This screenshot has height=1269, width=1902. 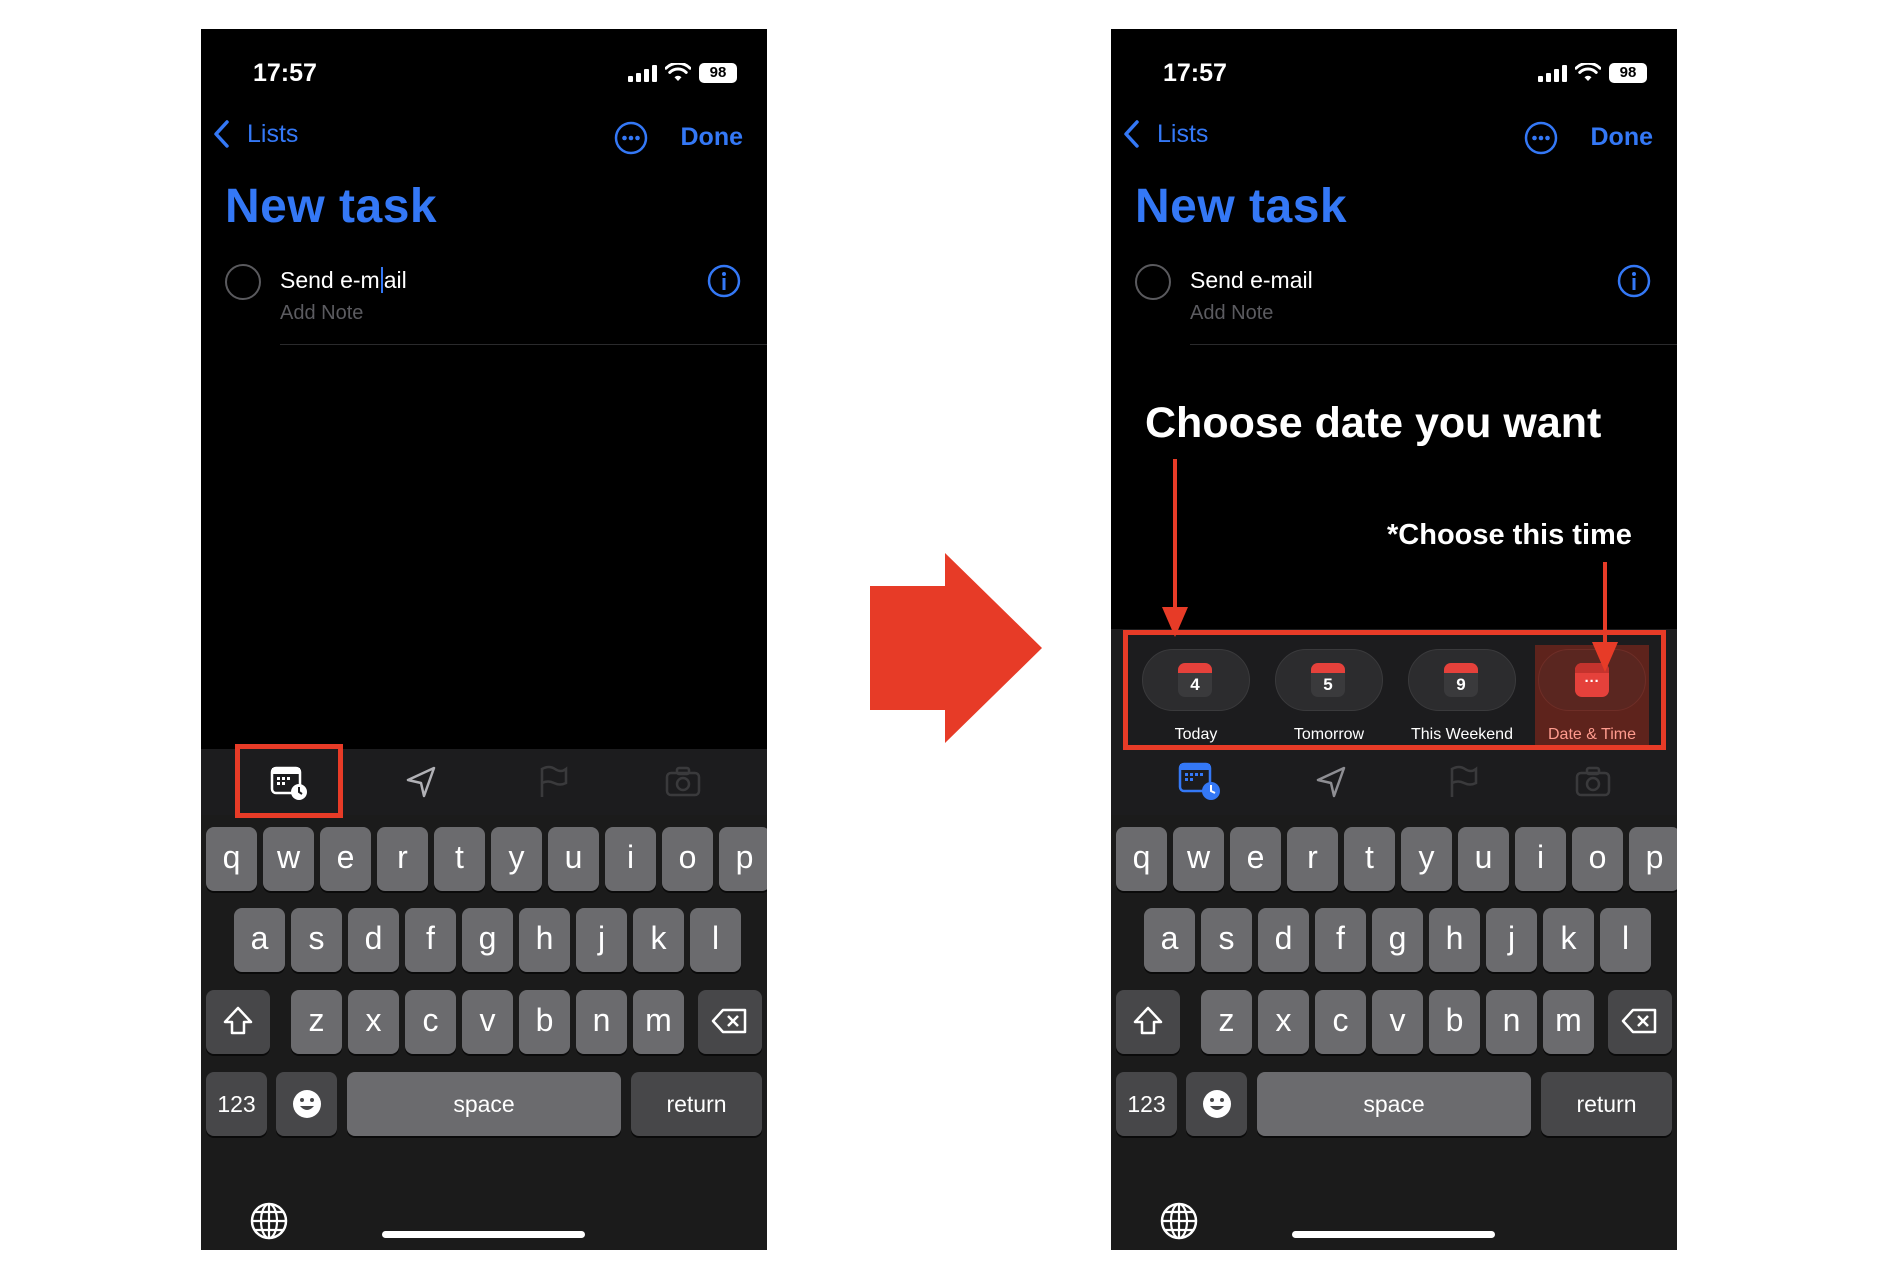 What do you see at coordinates (523, 344) in the screenshot?
I see `task-divider` at bounding box center [523, 344].